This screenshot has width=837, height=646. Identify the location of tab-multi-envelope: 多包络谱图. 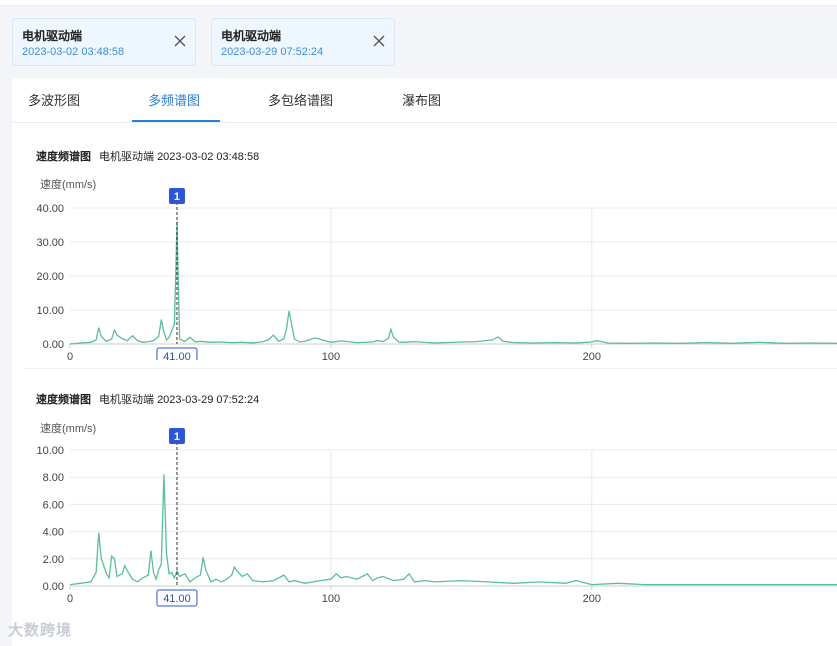
(300, 100).